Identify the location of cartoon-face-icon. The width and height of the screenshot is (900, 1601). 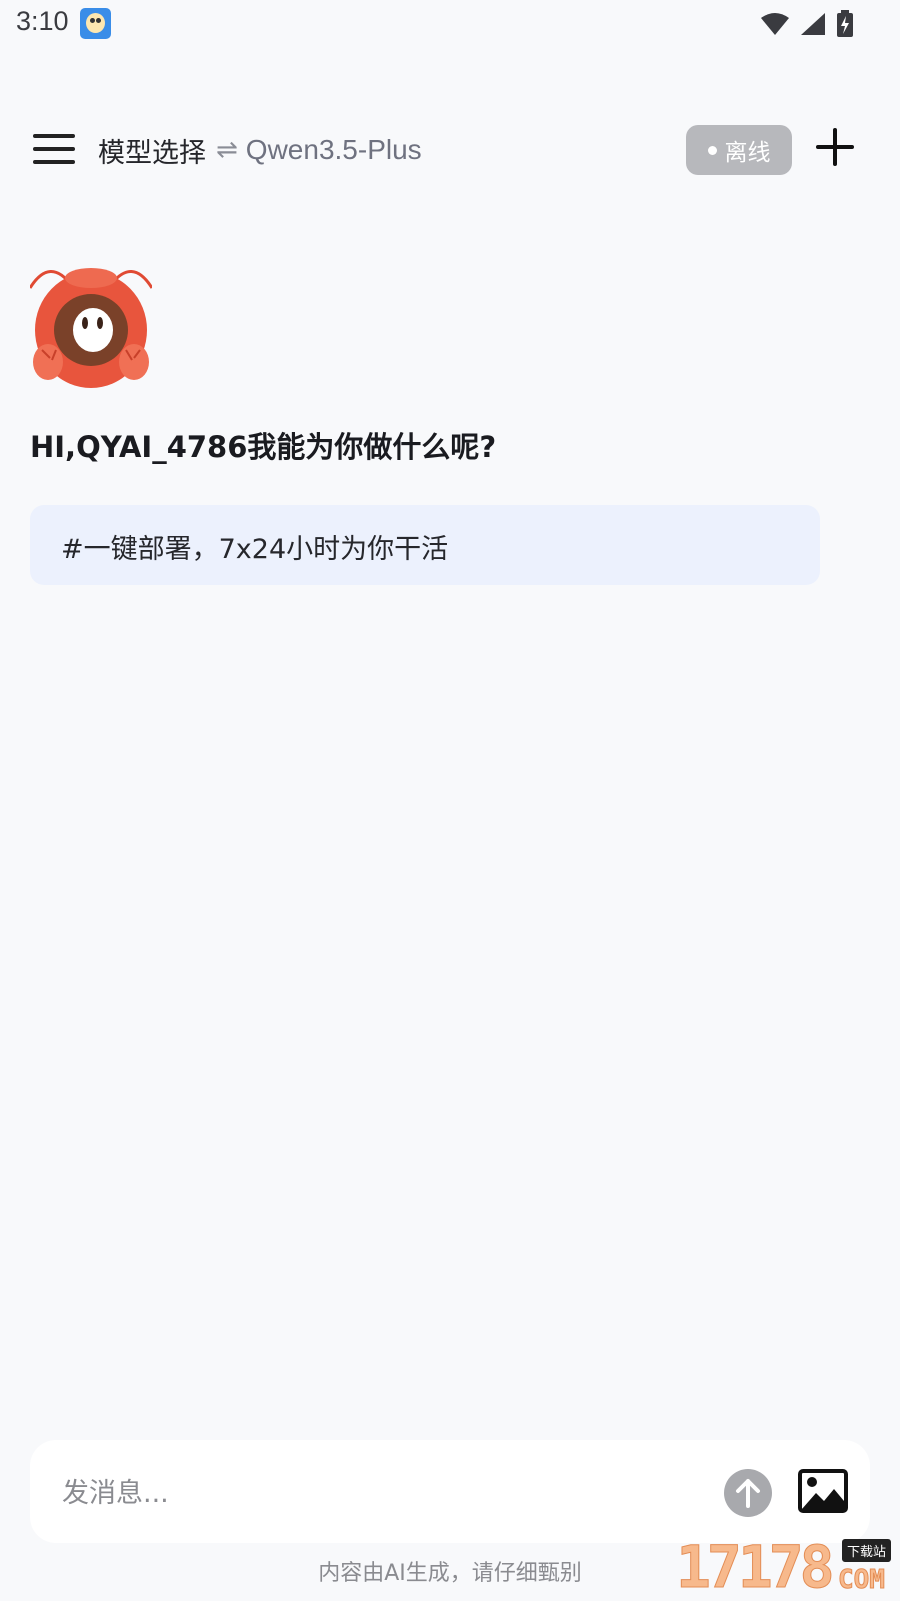
(95, 23).